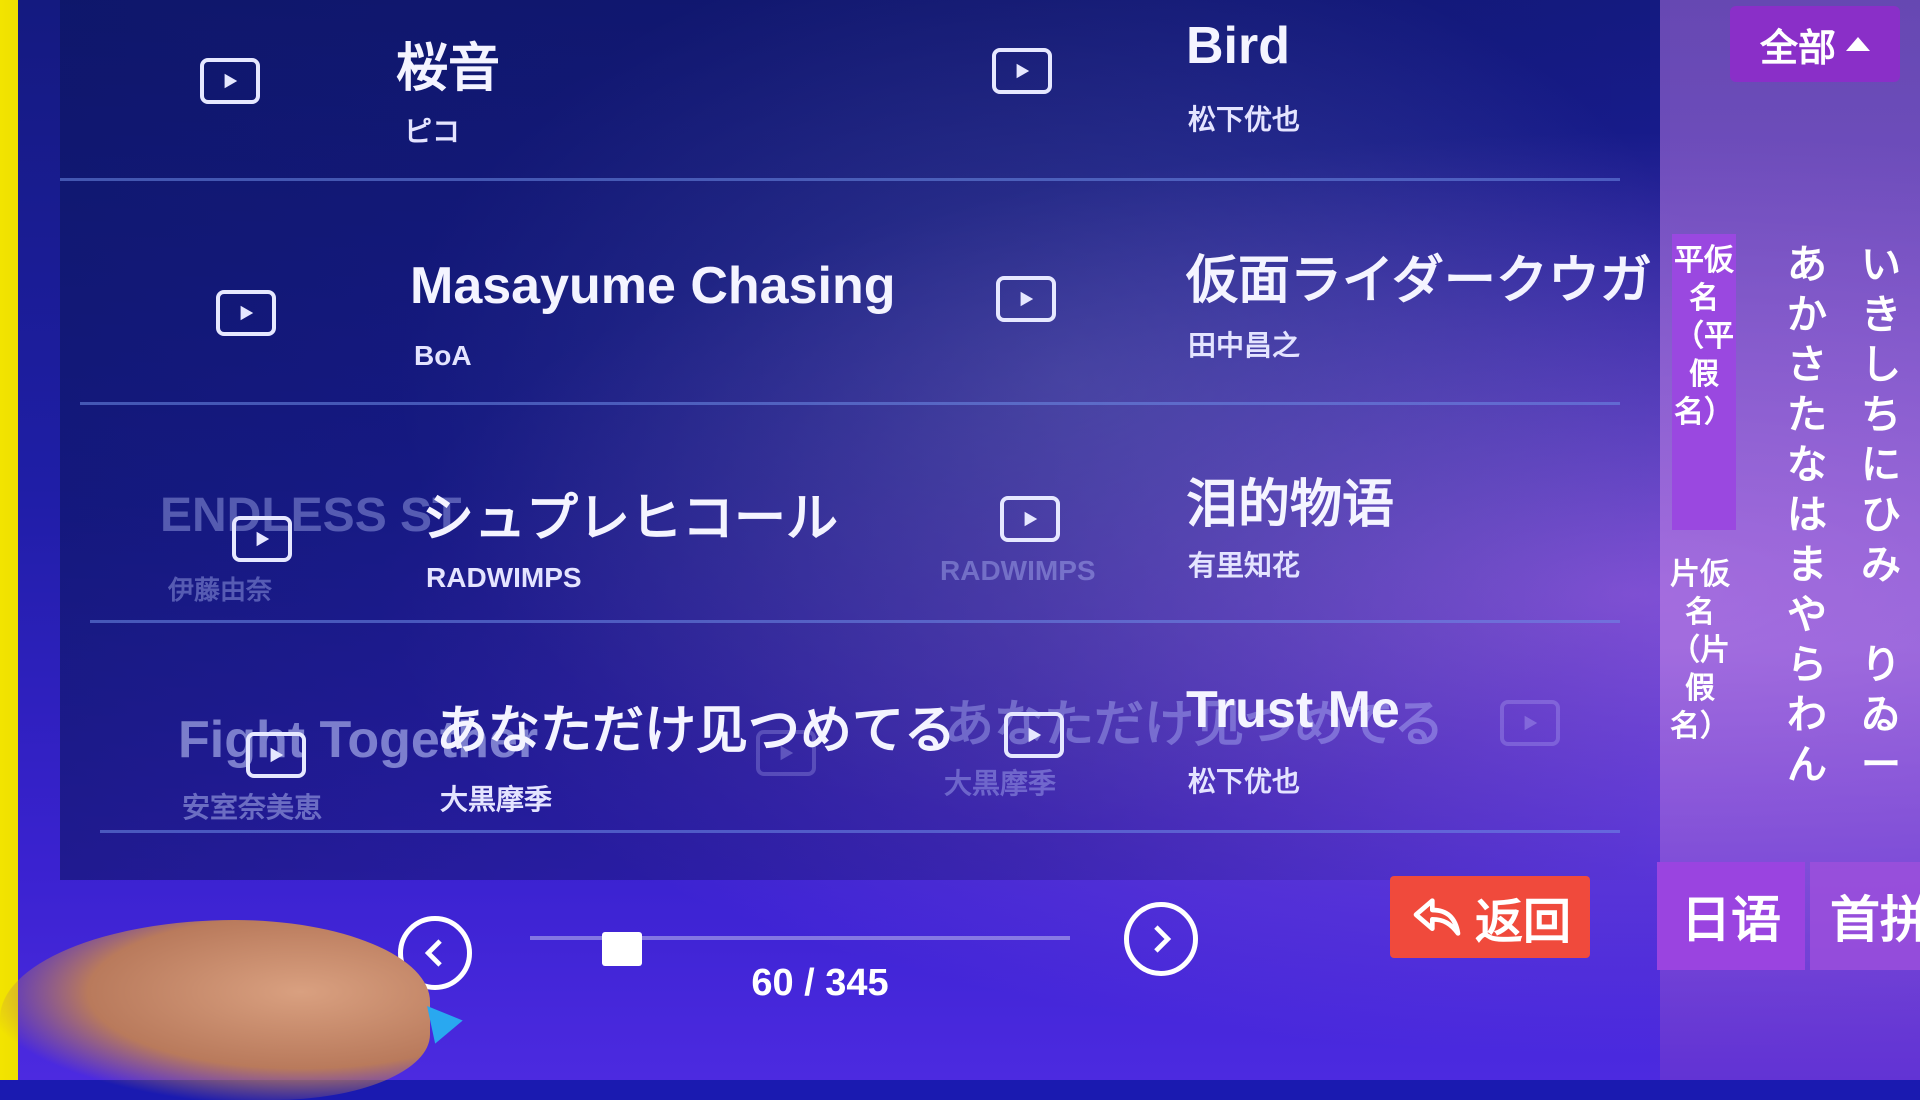 This screenshot has height=1100, width=1920. Describe the element at coordinates (1522, 922) in the screenshot. I see `back-button-label: 返回` at that location.